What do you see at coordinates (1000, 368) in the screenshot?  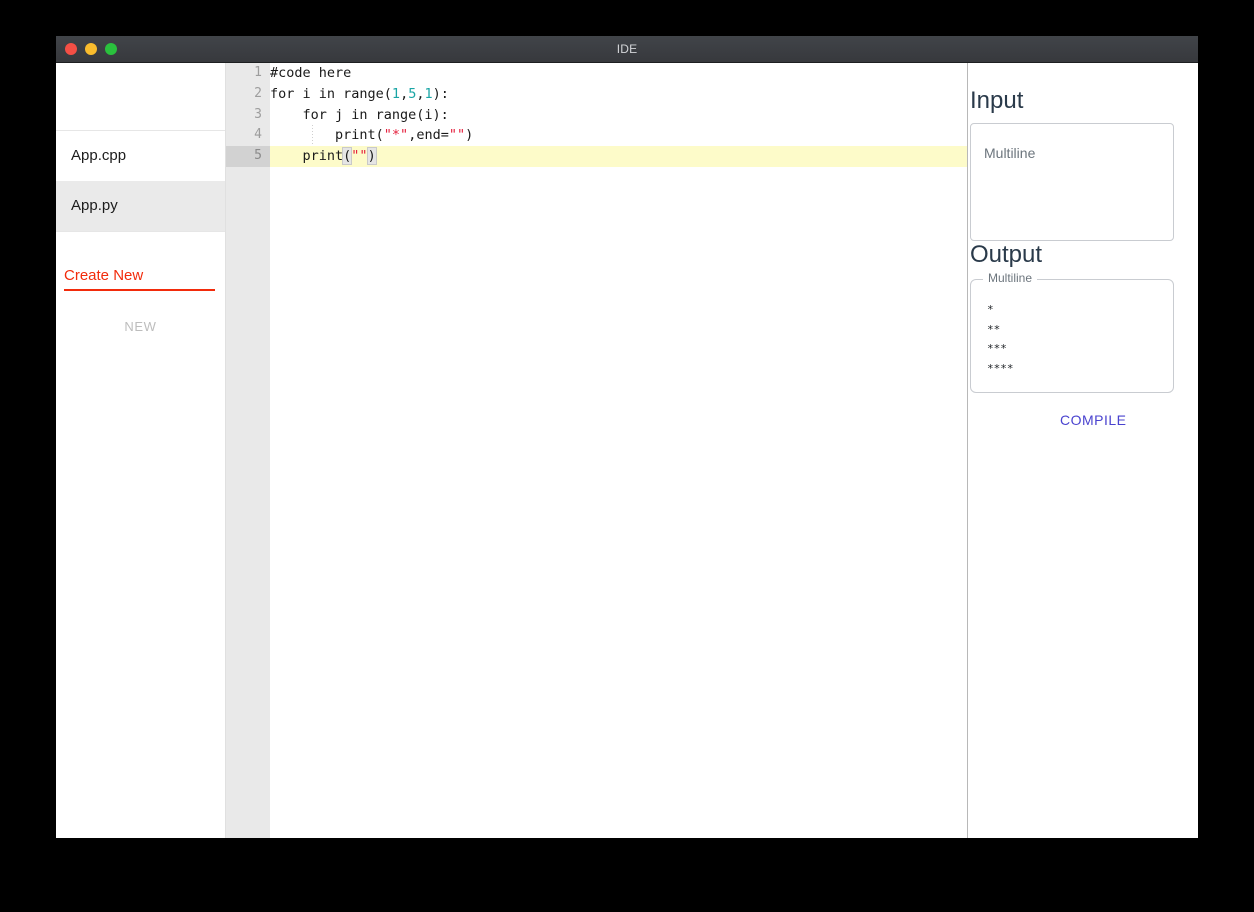 I see `output-line: ****` at bounding box center [1000, 368].